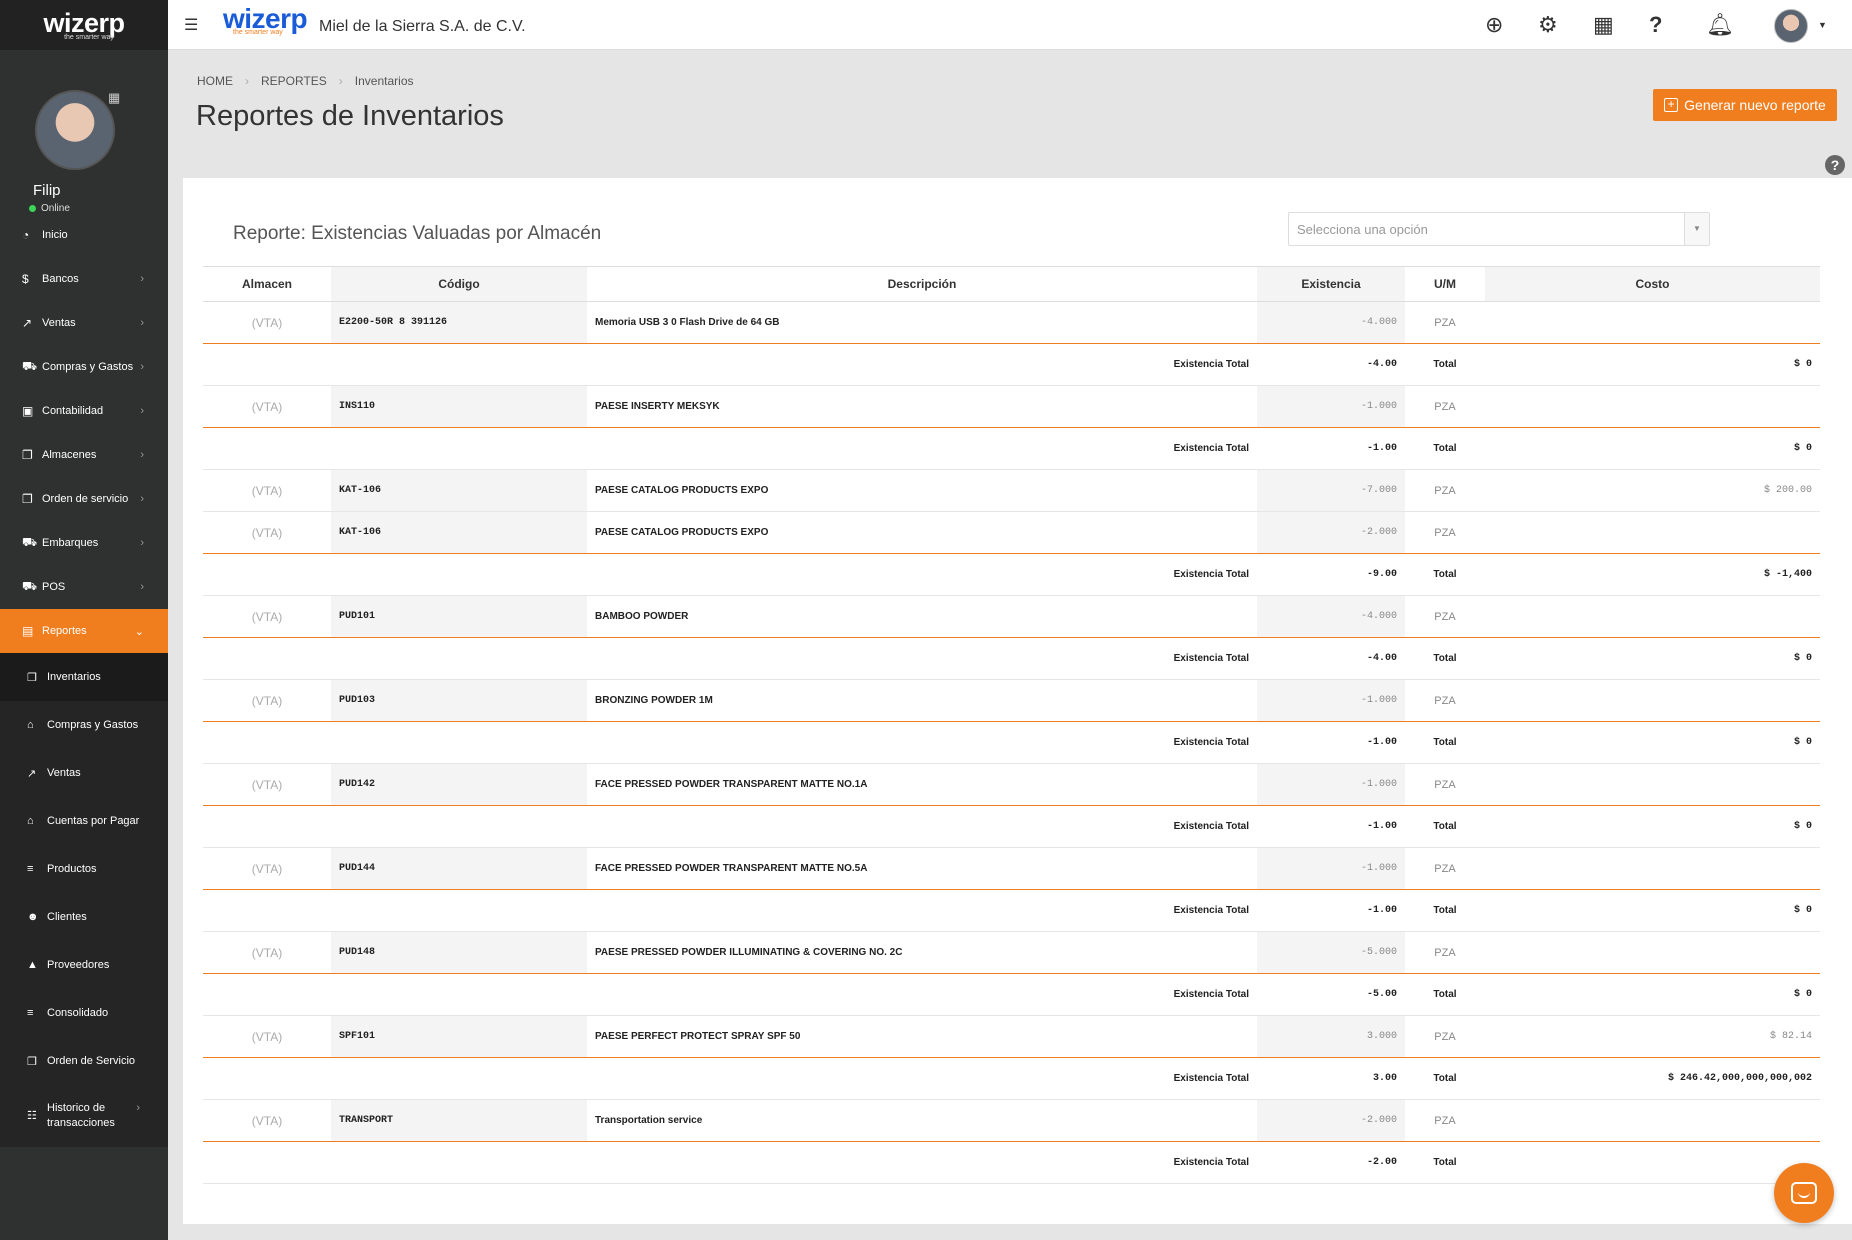 The height and width of the screenshot is (1240, 1852). I want to click on sidebar-logo: wizerp the smarter way, so click(84, 25).